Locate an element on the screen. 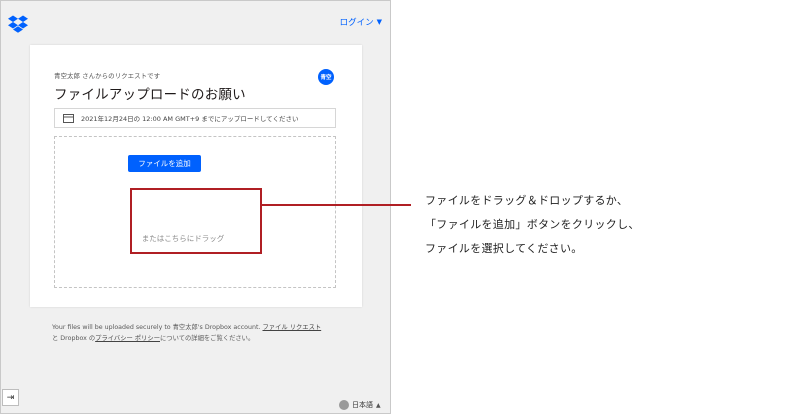  language-label: 日本語 is located at coordinates (362, 405).